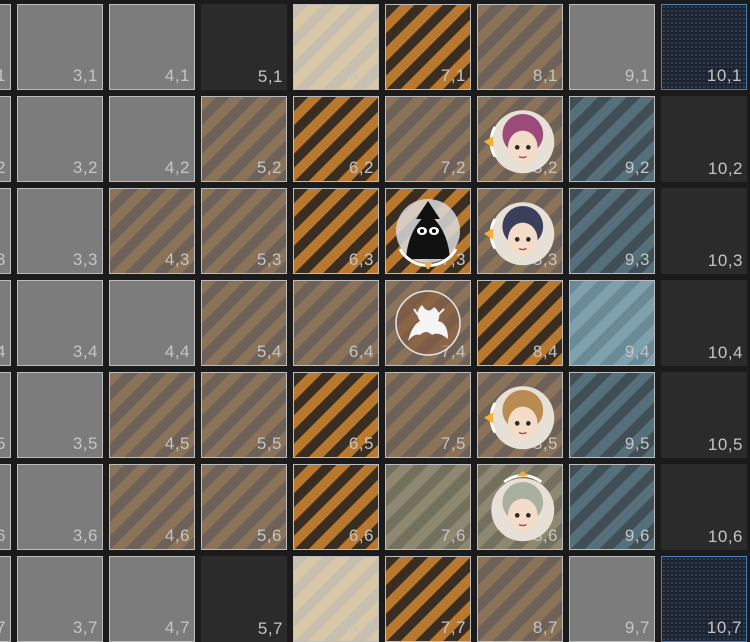  What do you see at coordinates (270, 76) in the screenshot?
I see `tile-coordinate-label: 5,1` at bounding box center [270, 76].